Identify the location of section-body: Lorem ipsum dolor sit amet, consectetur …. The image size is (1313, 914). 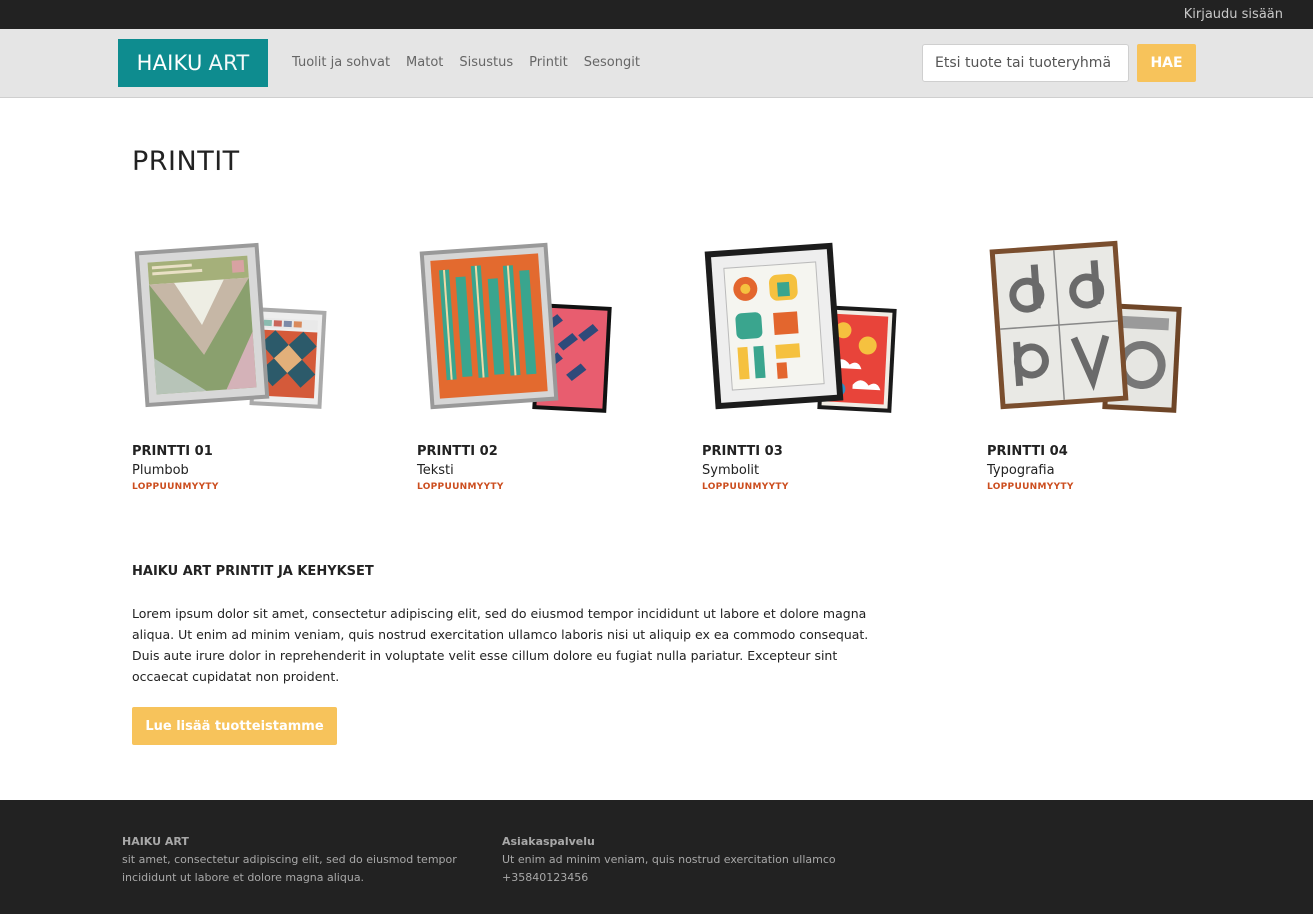
(500, 645).